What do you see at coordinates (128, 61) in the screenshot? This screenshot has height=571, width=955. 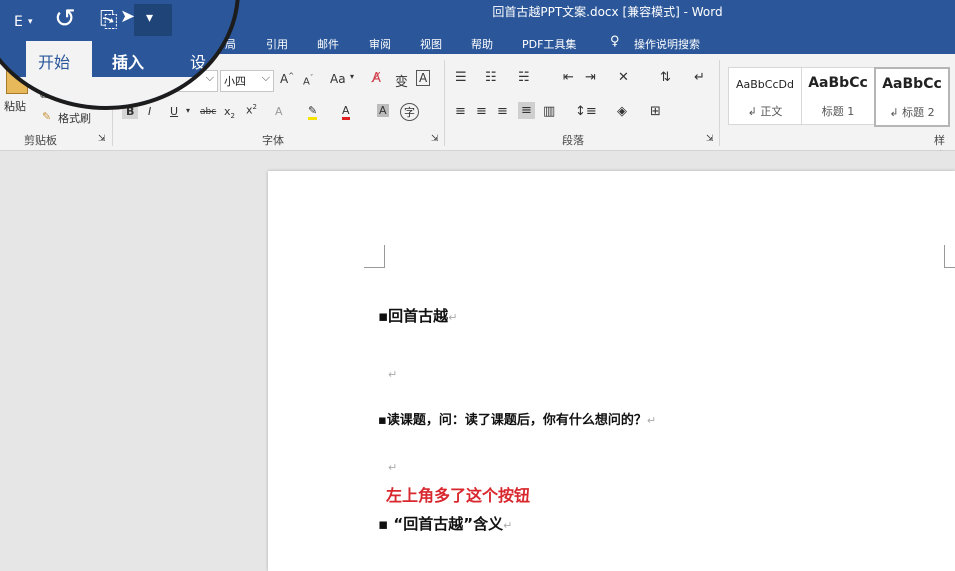 I see `tab-insert: 插入` at bounding box center [128, 61].